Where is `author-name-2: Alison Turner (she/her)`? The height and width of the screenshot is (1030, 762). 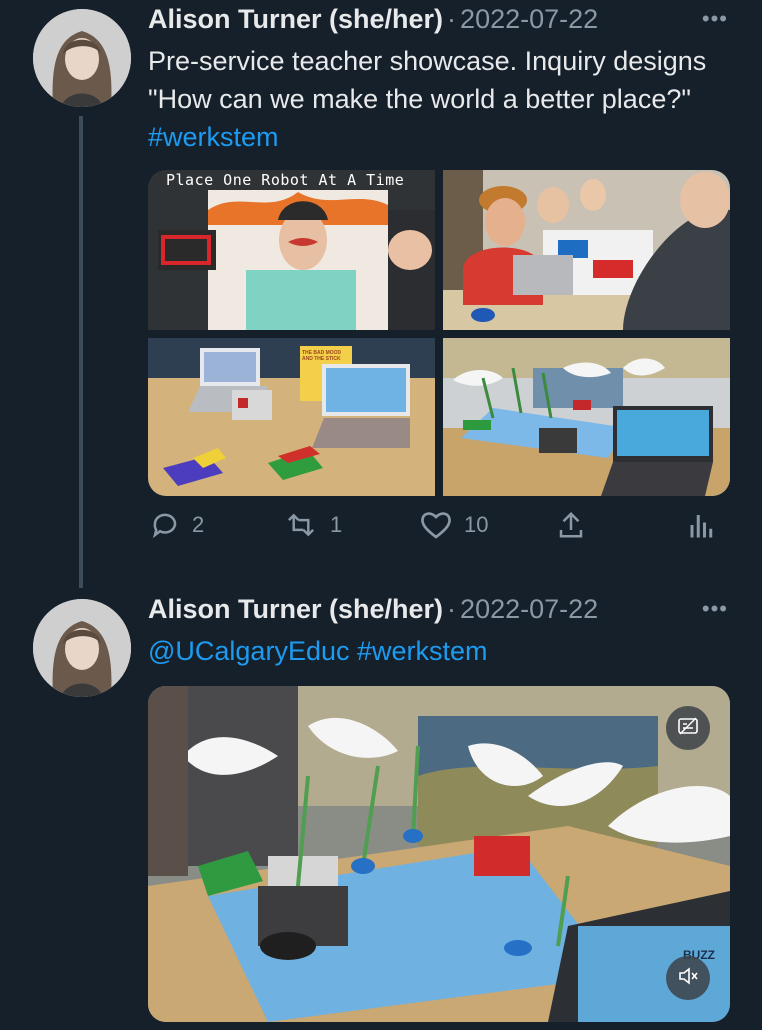
author-name-2: Alison Turner (she/her) is located at coordinates (295, 609).